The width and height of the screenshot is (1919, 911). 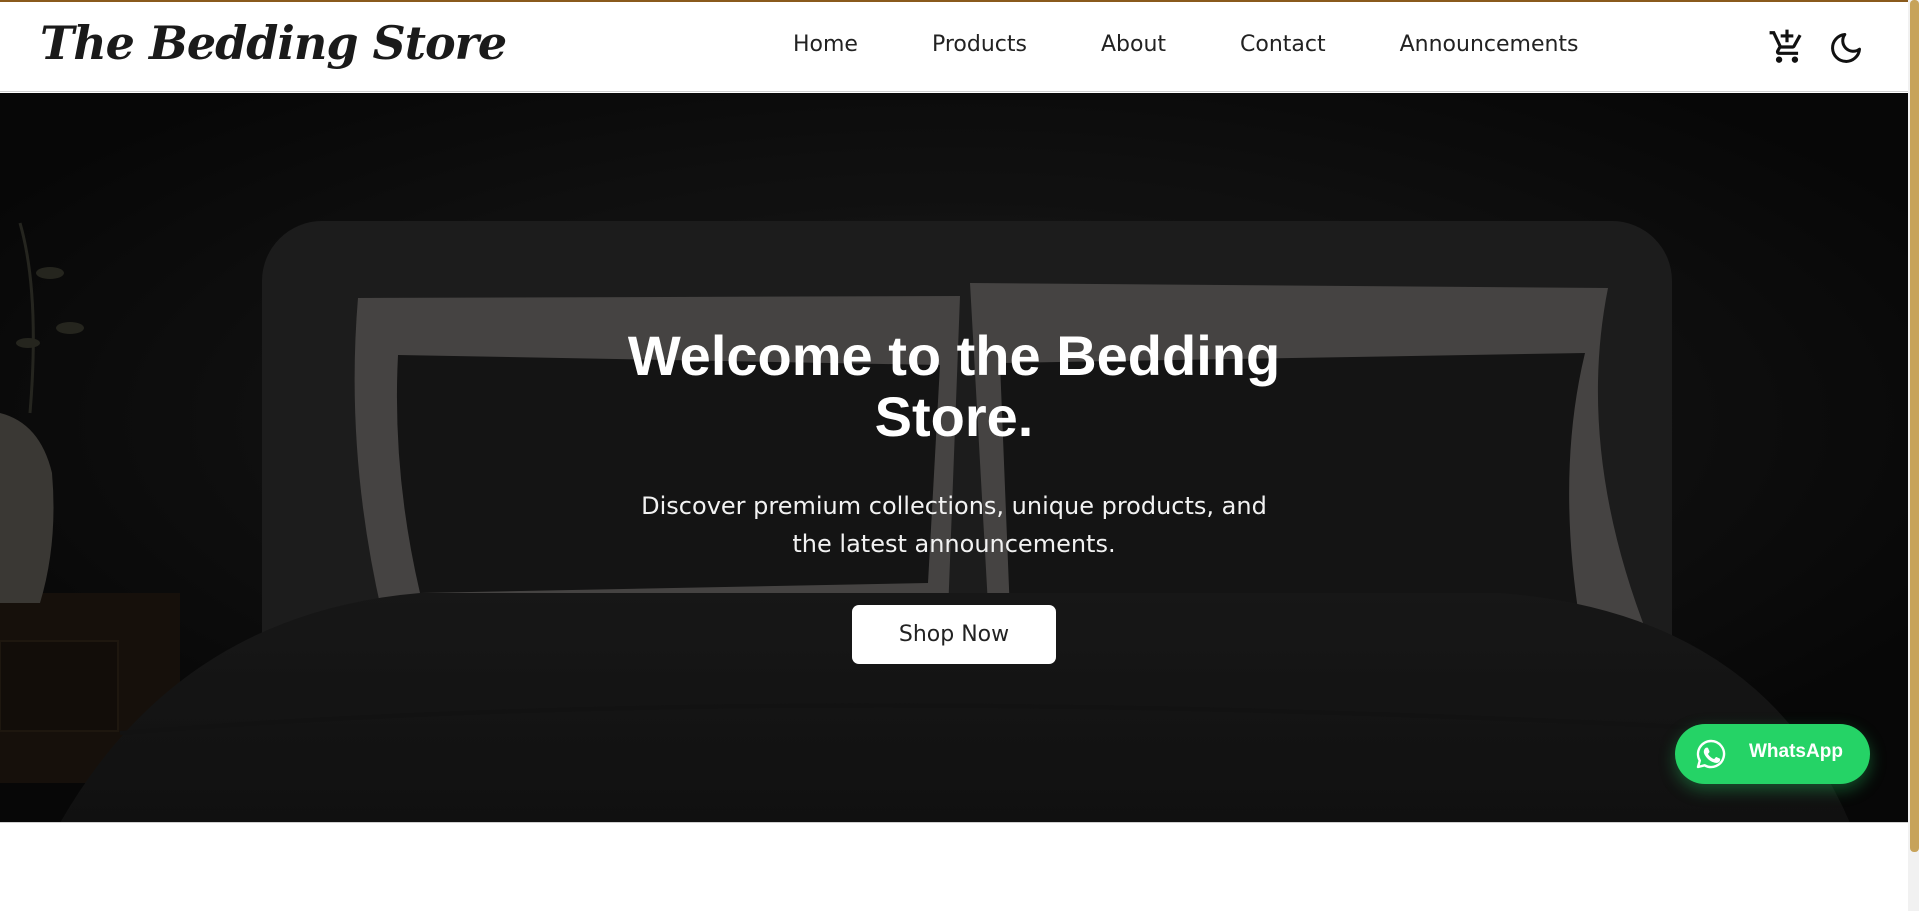 I want to click on nav-products-link: Products, so click(x=979, y=44).